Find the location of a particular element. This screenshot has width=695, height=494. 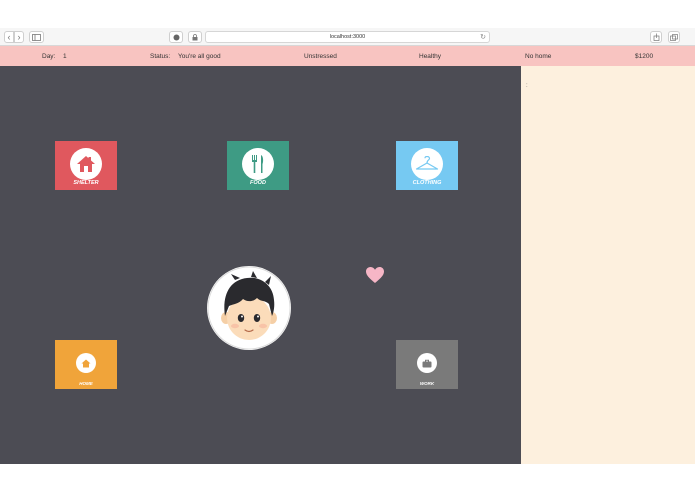

forward-button: › is located at coordinates (19, 37).